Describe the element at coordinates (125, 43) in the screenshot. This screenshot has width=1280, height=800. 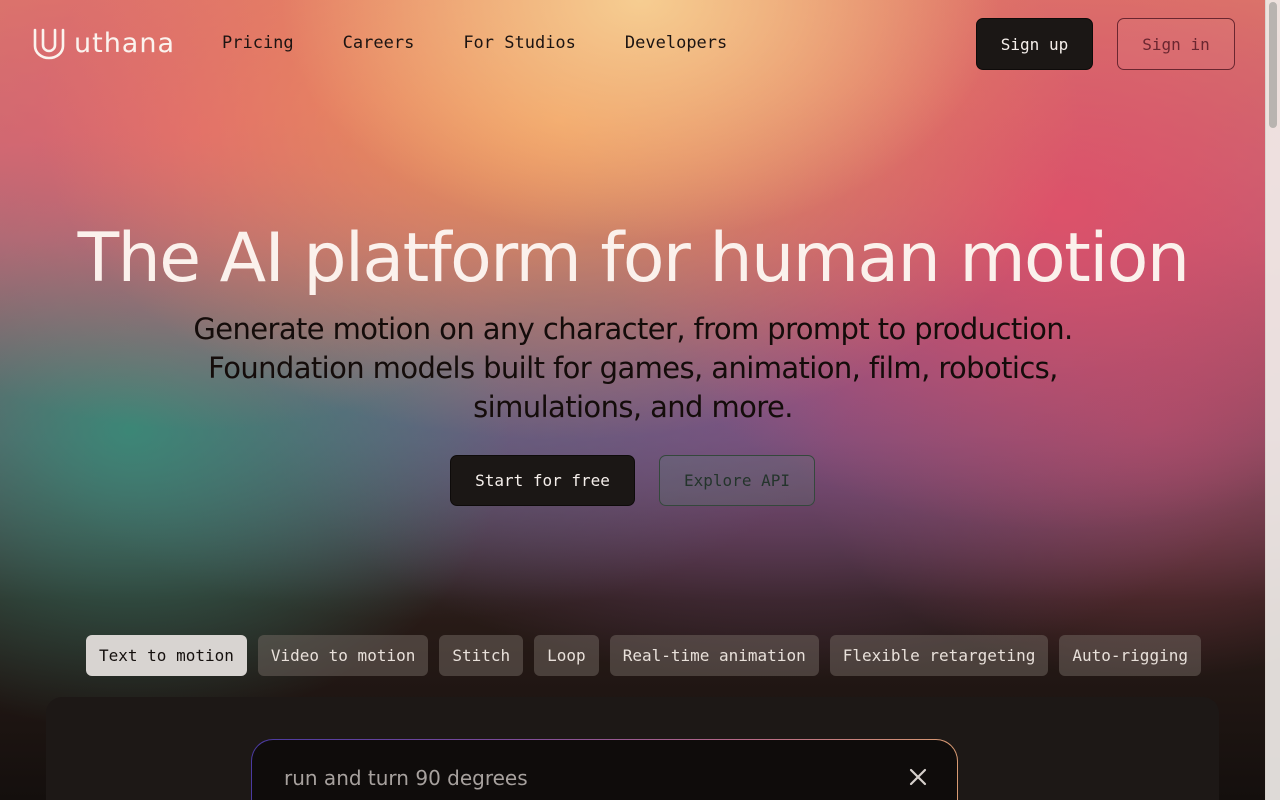
I see `brand-name: uthana` at that location.